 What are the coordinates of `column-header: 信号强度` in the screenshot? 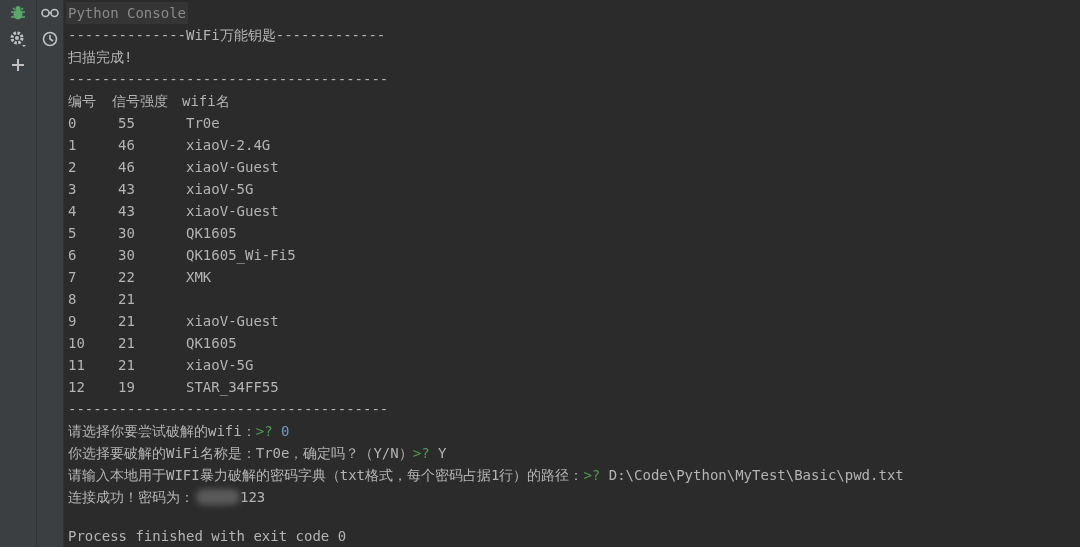 It's located at (140, 101).